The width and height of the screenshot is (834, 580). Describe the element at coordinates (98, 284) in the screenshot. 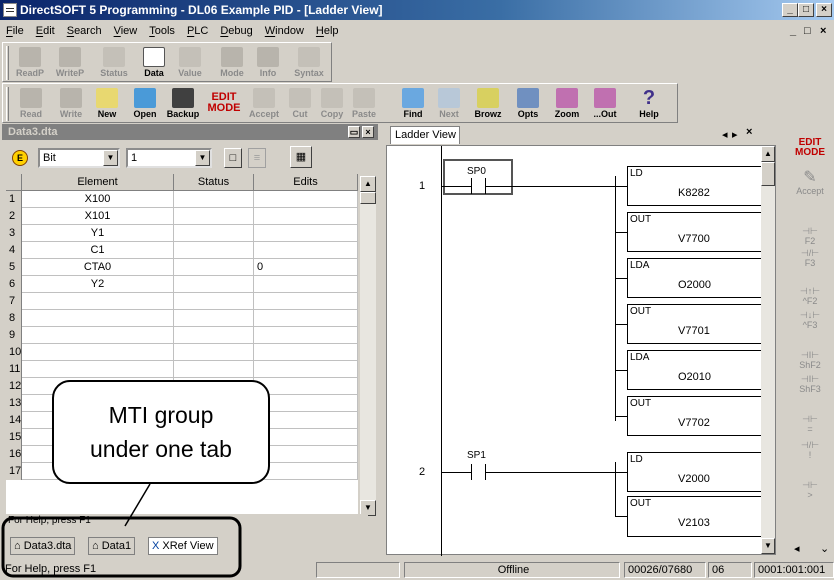

I see `element-cell: Y2` at that location.